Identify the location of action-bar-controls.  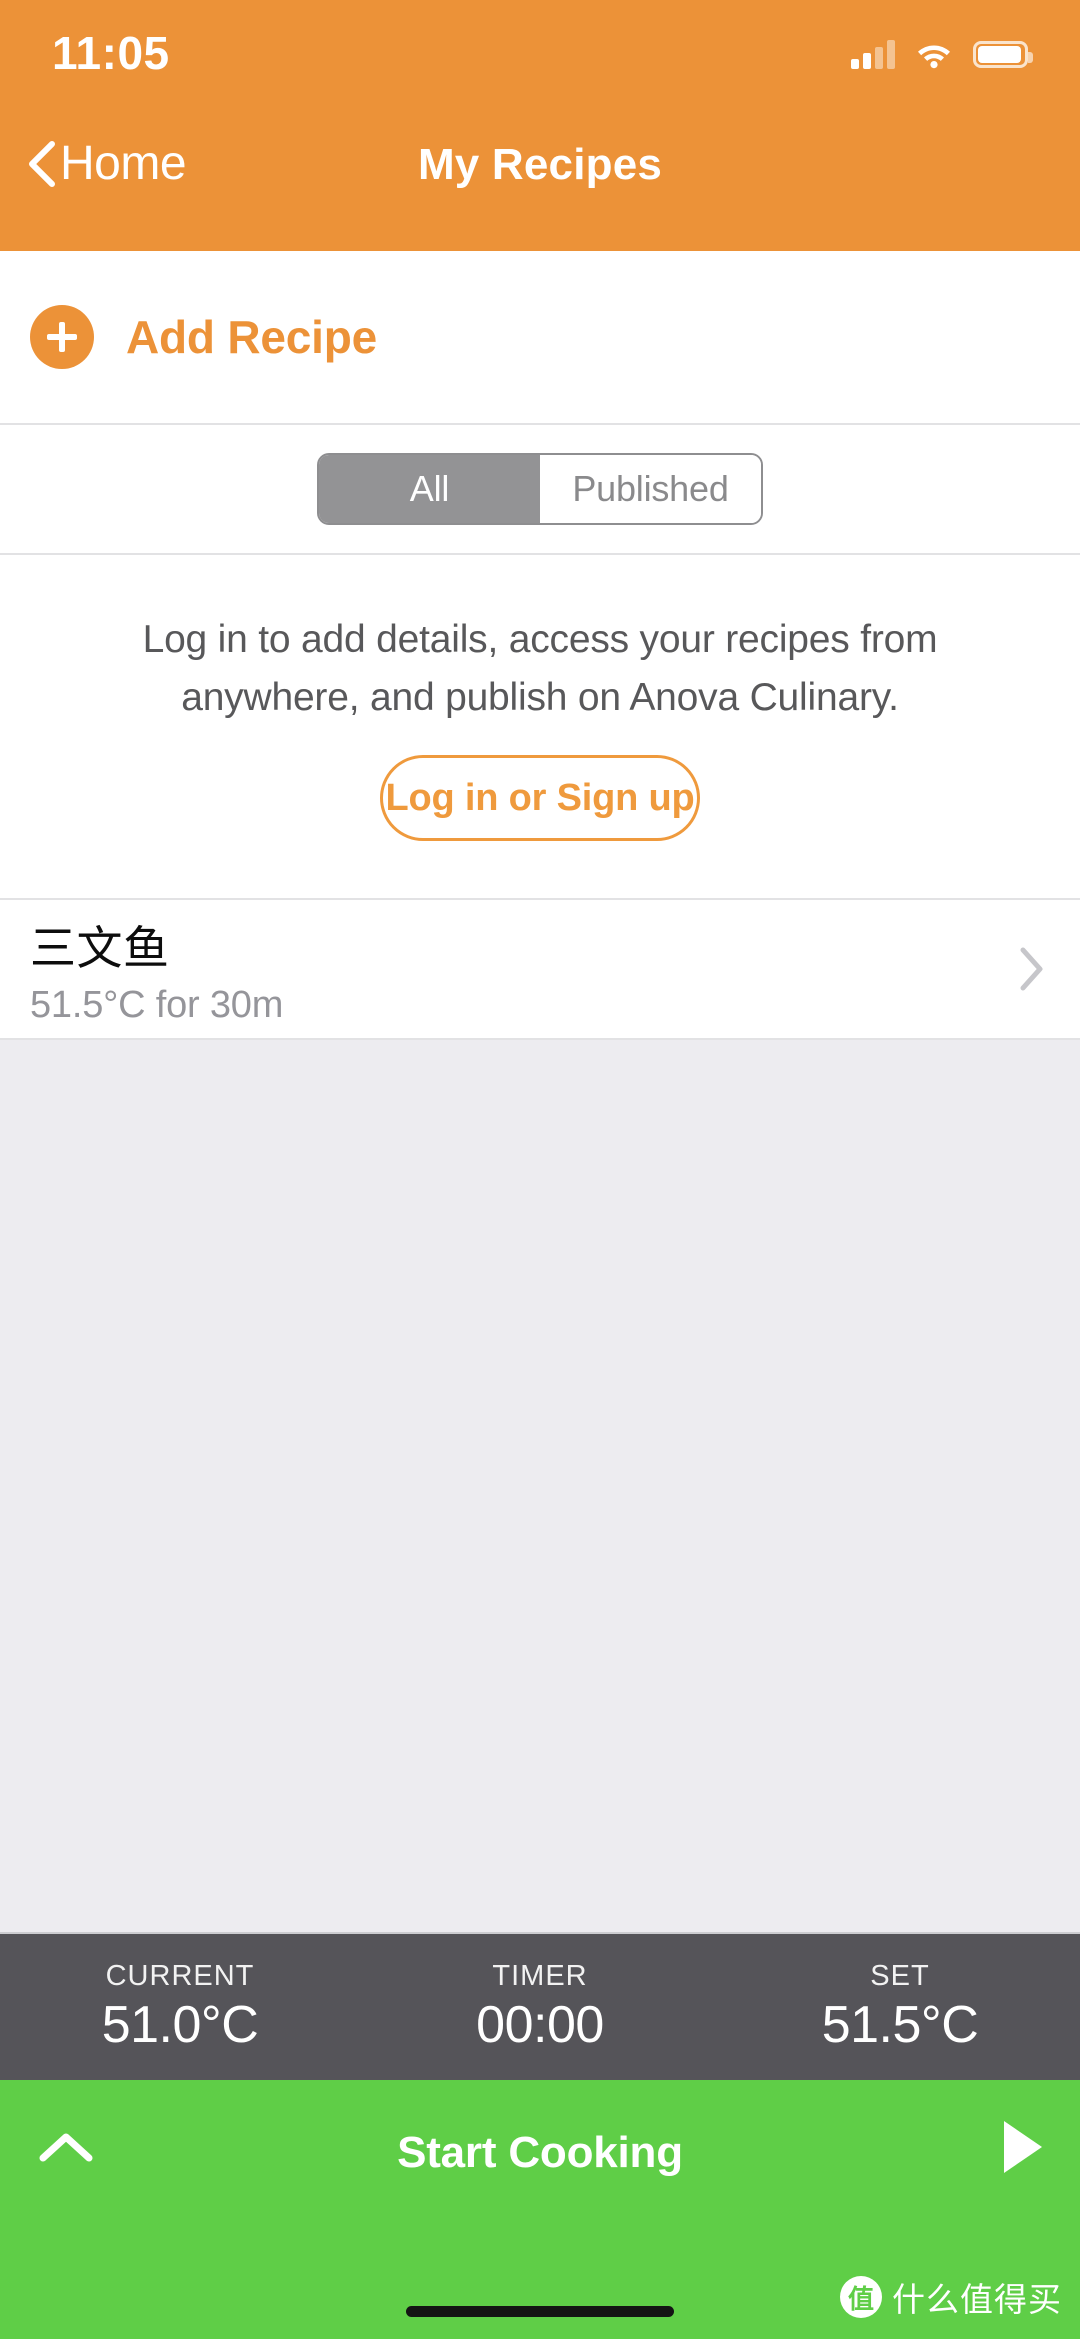
(540, 2147).